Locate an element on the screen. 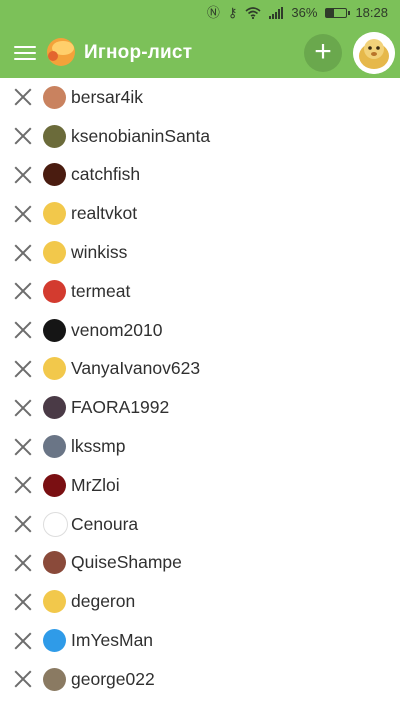 The image size is (400, 711). ignore-list-item: venom2010 is located at coordinates (200, 330).